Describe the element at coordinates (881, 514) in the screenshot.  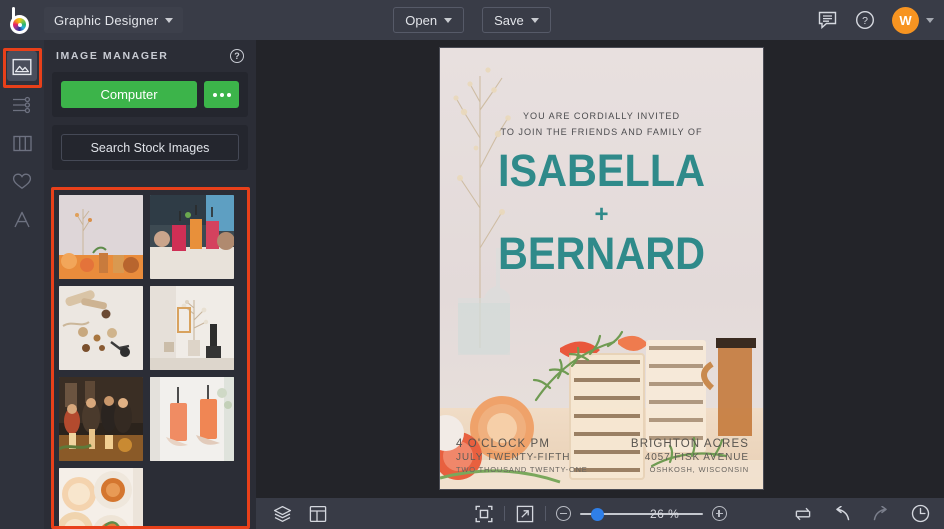
I see `redo-icon` at that location.